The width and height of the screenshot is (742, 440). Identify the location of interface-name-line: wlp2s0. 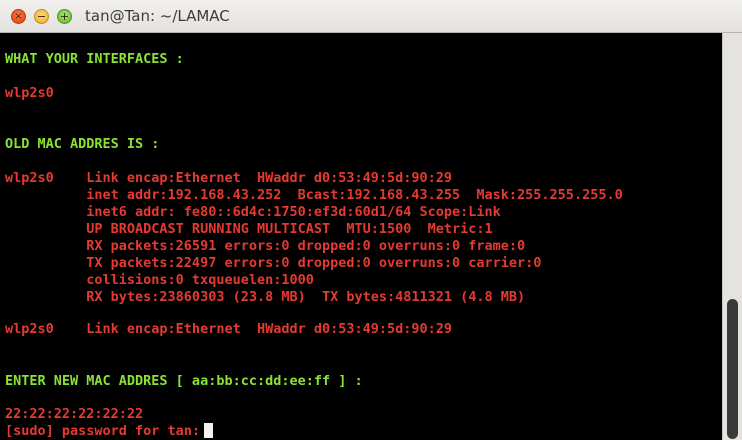
(29, 93).